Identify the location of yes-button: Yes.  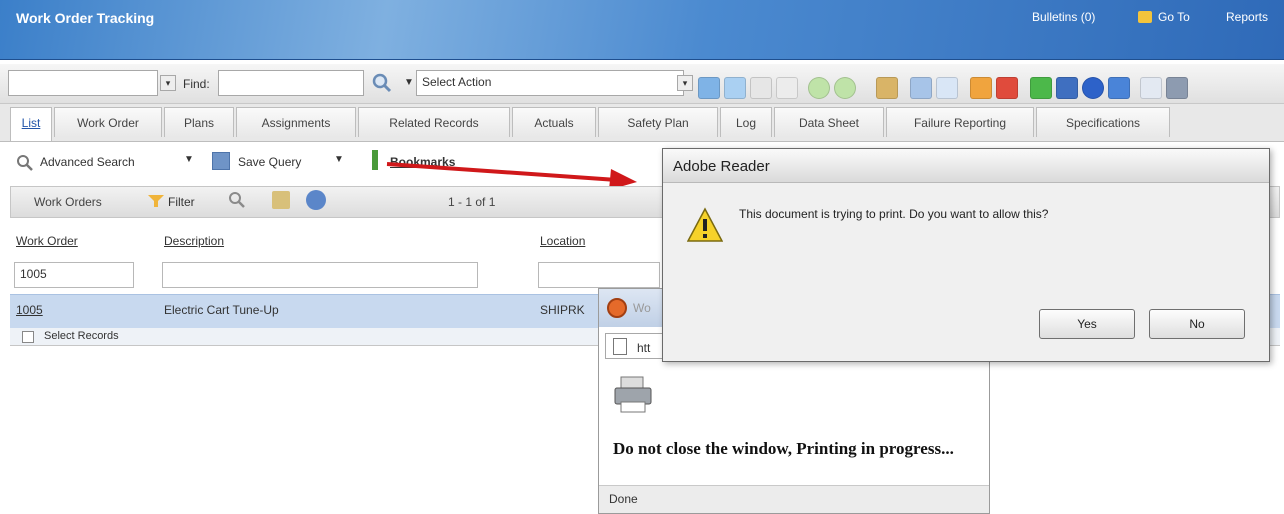
(1087, 324).